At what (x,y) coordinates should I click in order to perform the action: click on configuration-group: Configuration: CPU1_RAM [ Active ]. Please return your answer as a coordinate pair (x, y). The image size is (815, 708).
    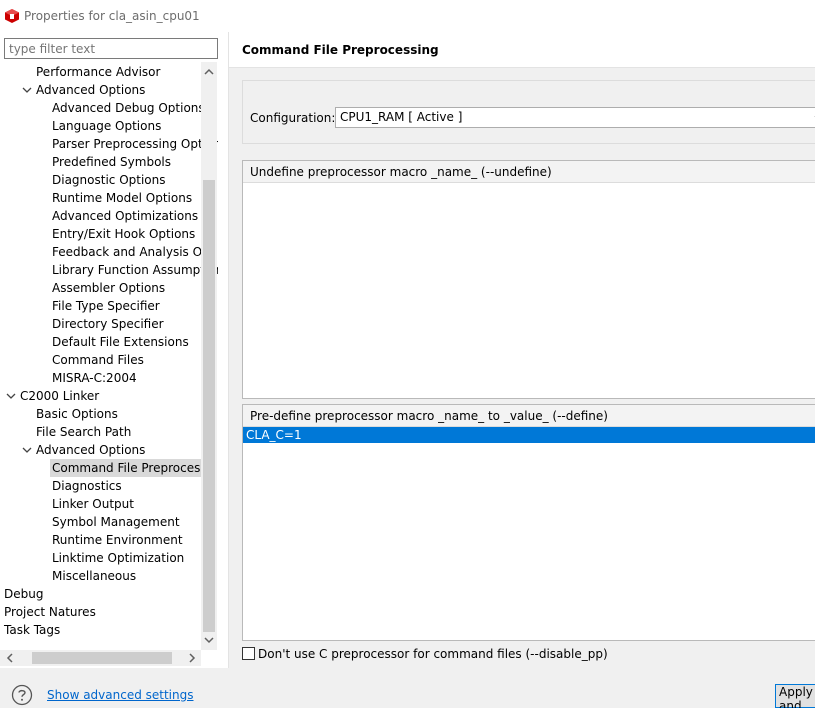
    Looking at the image, I should click on (528, 112).